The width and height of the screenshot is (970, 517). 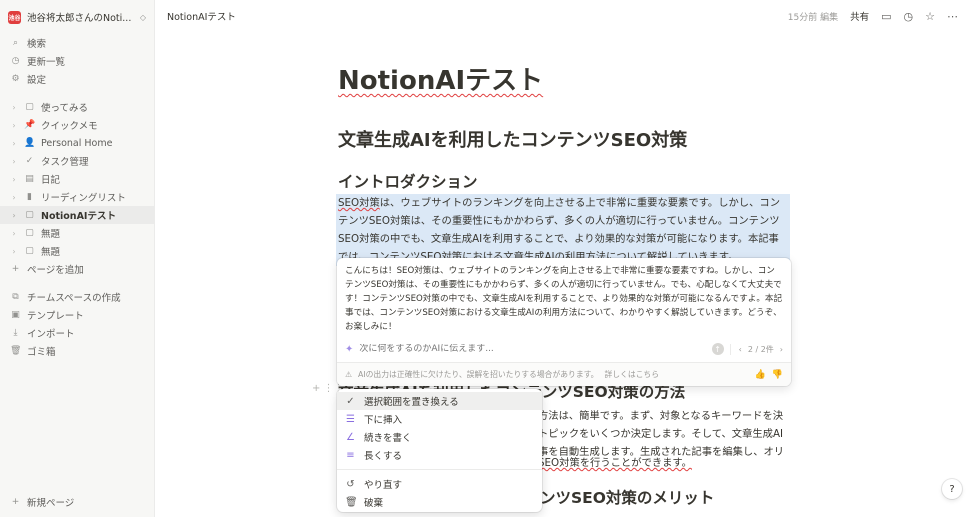 I want to click on menu-item-icon: ∠, so click(x=350, y=437).